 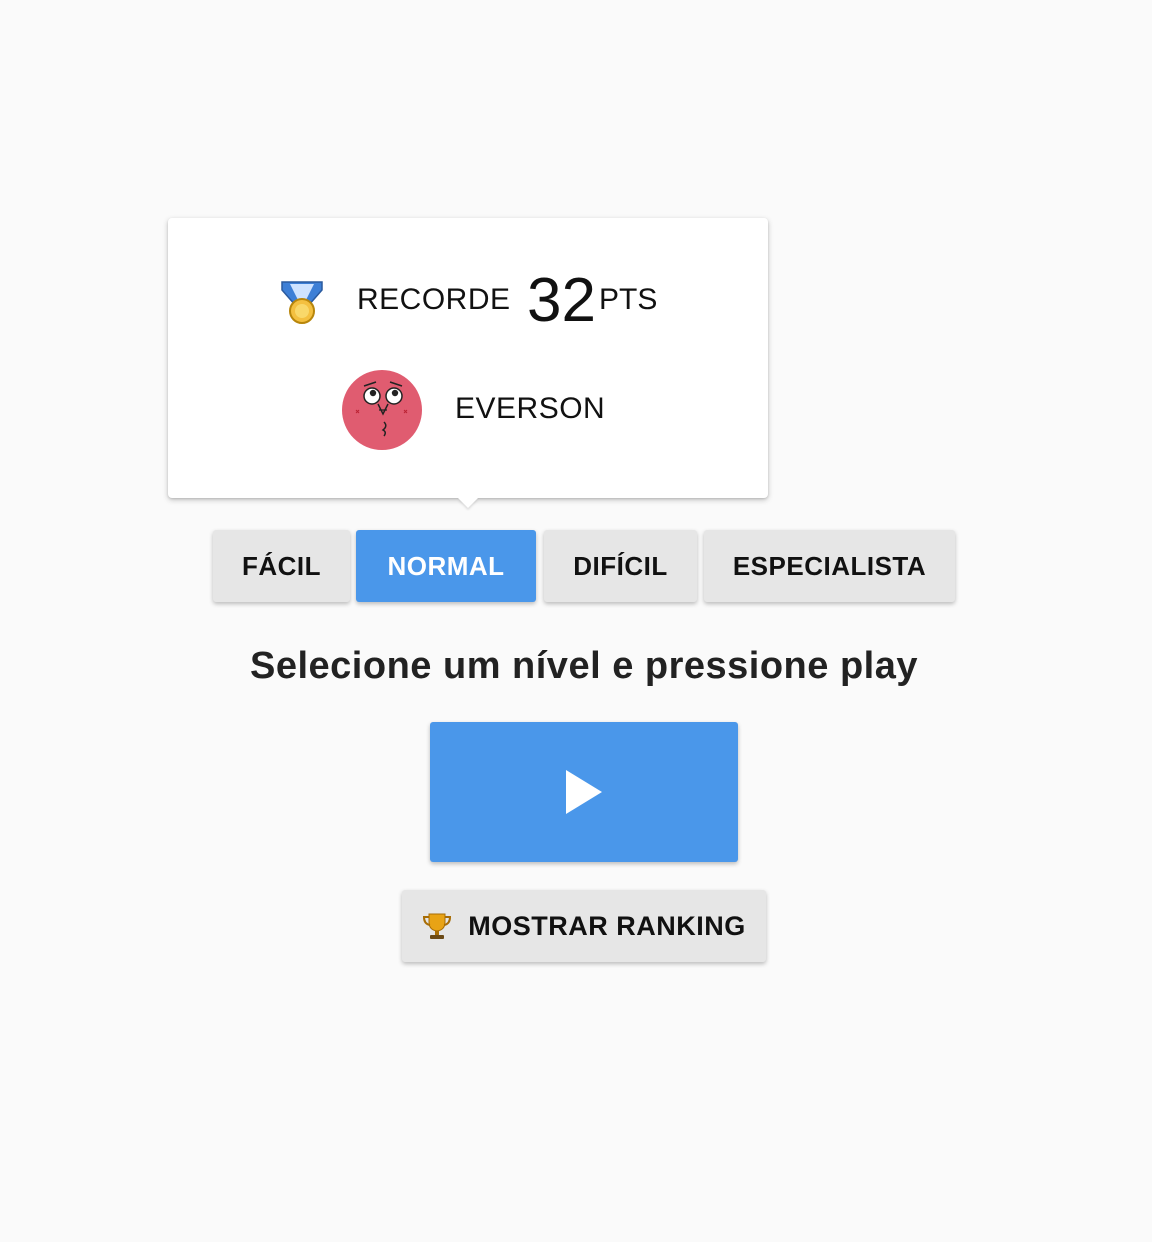 What do you see at coordinates (434, 299) in the screenshot?
I see `record-label: RECORDE` at bounding box center [434, 299].